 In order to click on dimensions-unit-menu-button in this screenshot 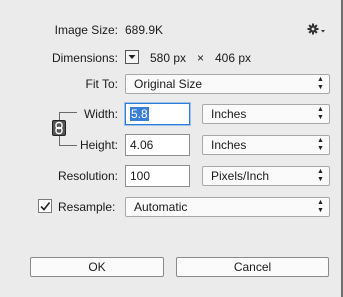, I will do `click(132, 57)`.